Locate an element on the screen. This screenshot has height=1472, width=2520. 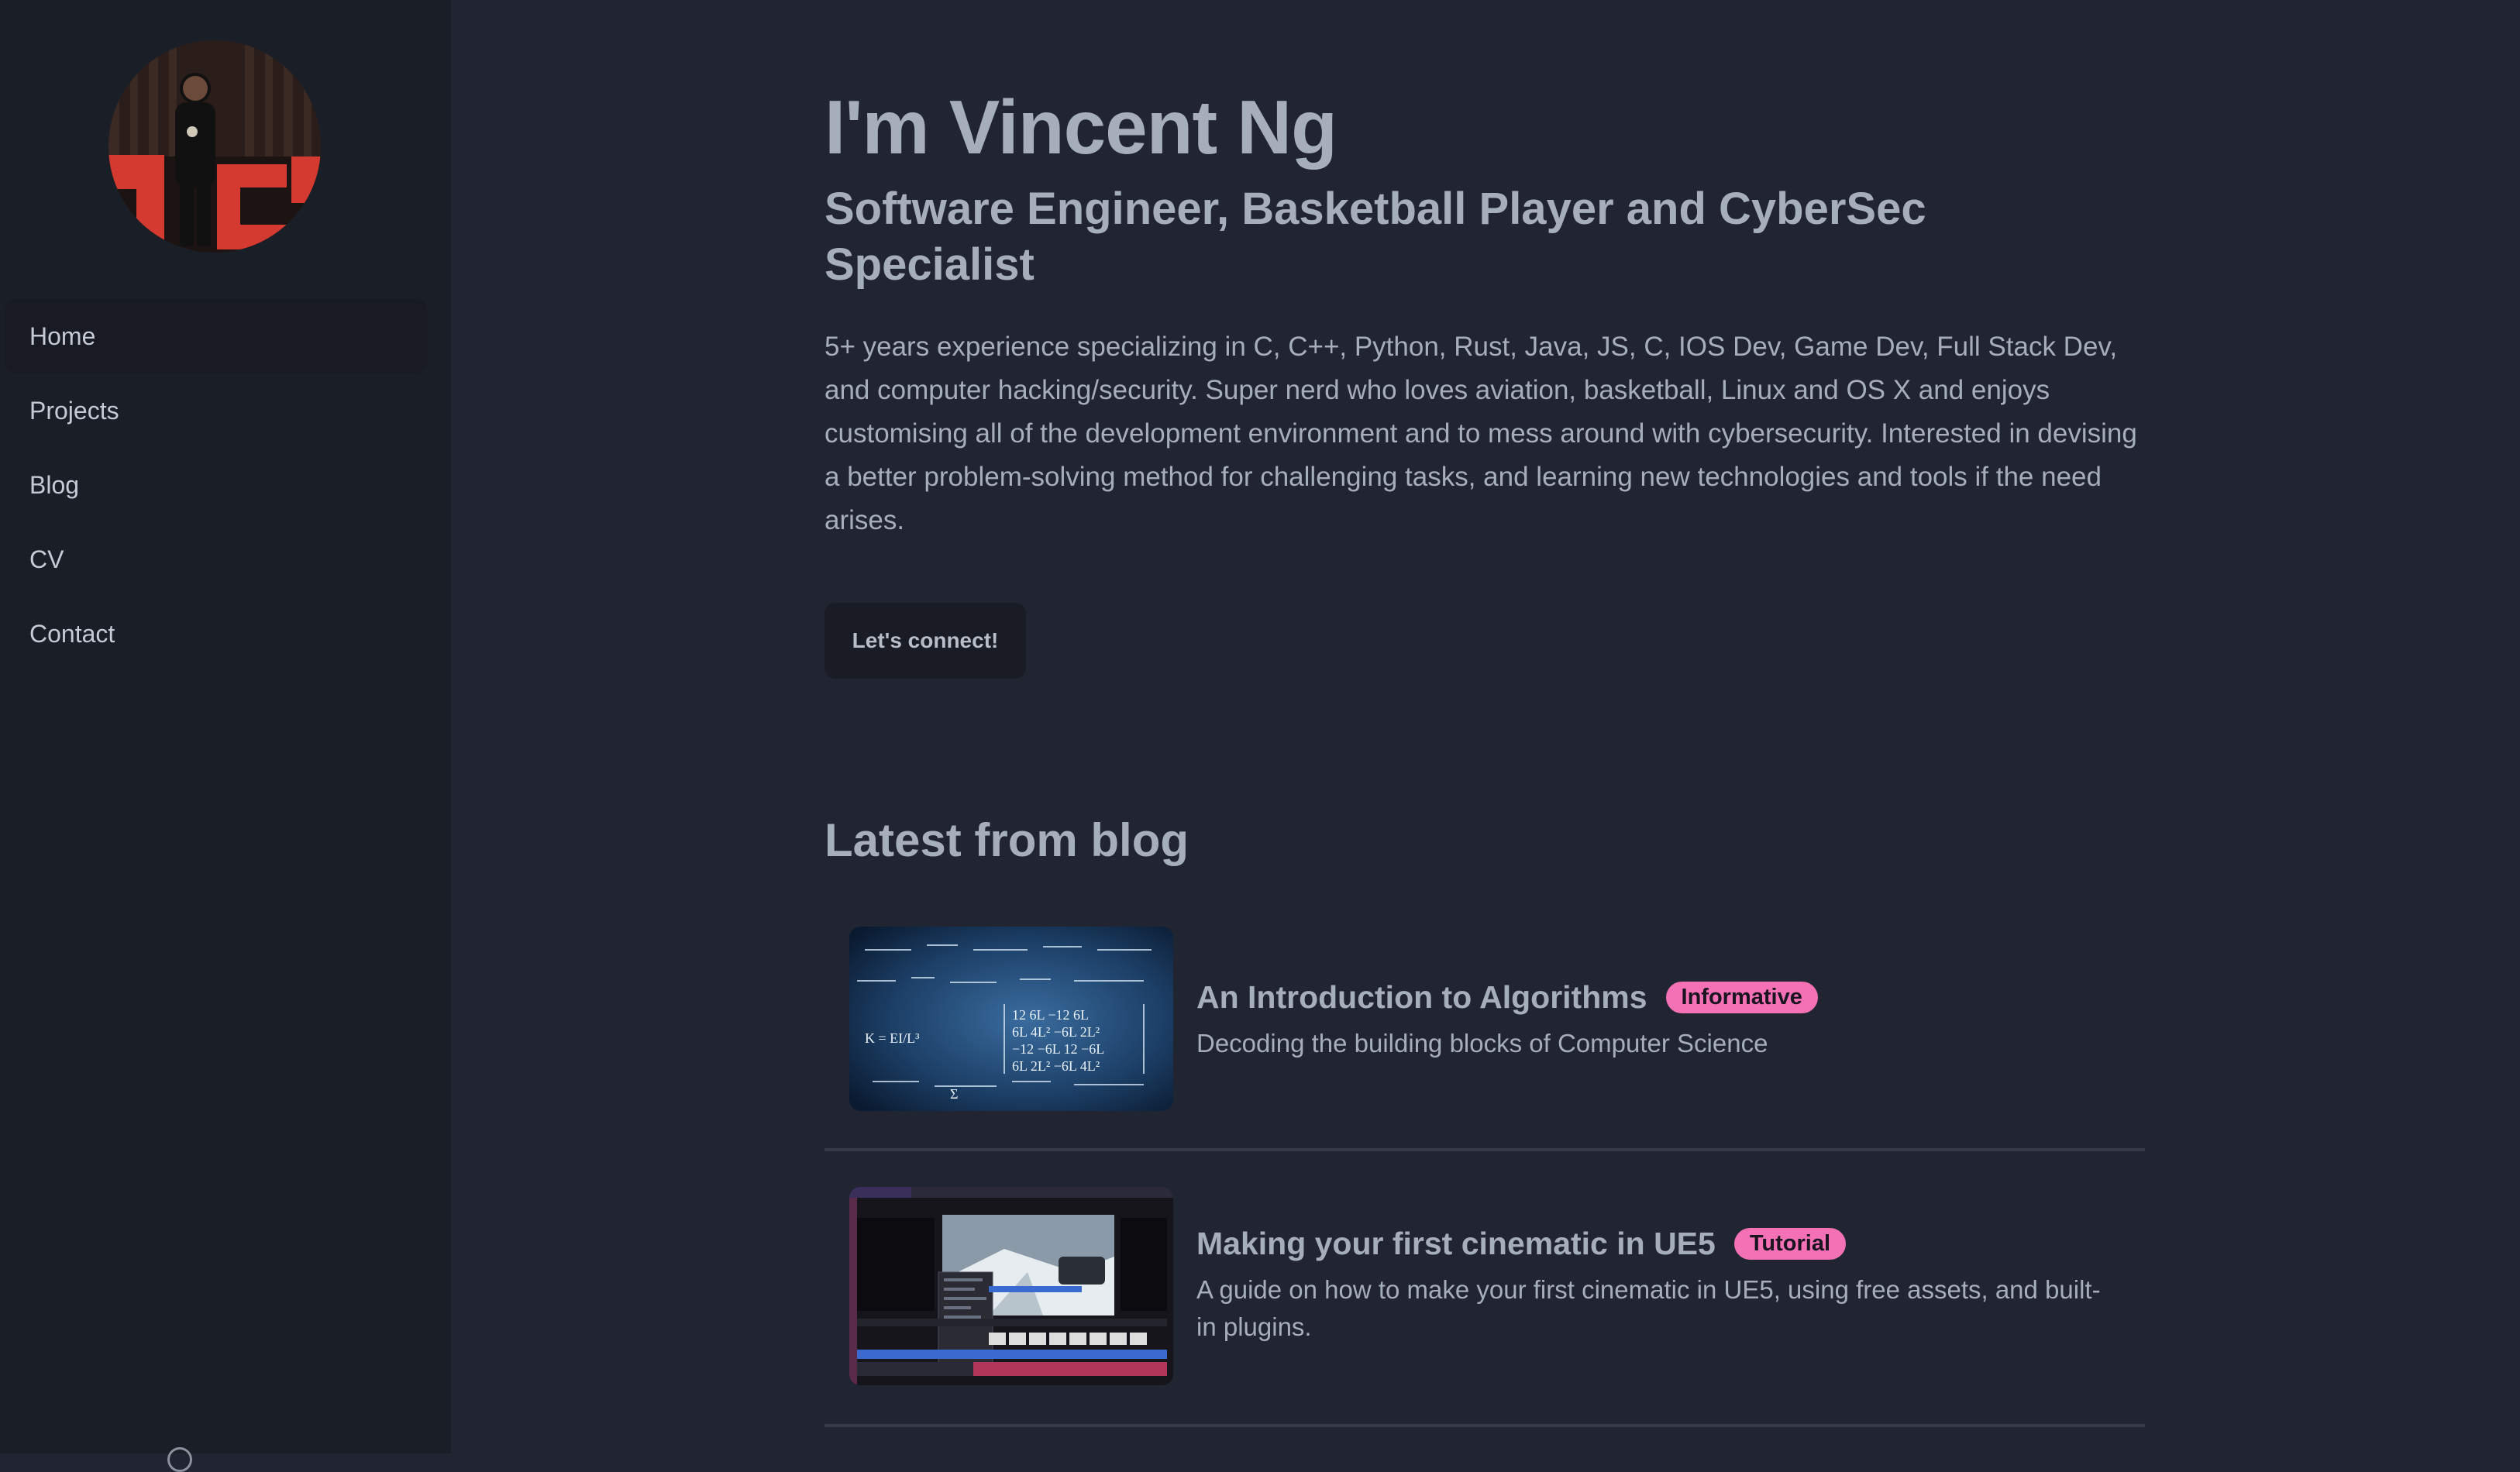
sidebar-nav: Home Projects Blog CV Contact is located at coordinates (217, 485).